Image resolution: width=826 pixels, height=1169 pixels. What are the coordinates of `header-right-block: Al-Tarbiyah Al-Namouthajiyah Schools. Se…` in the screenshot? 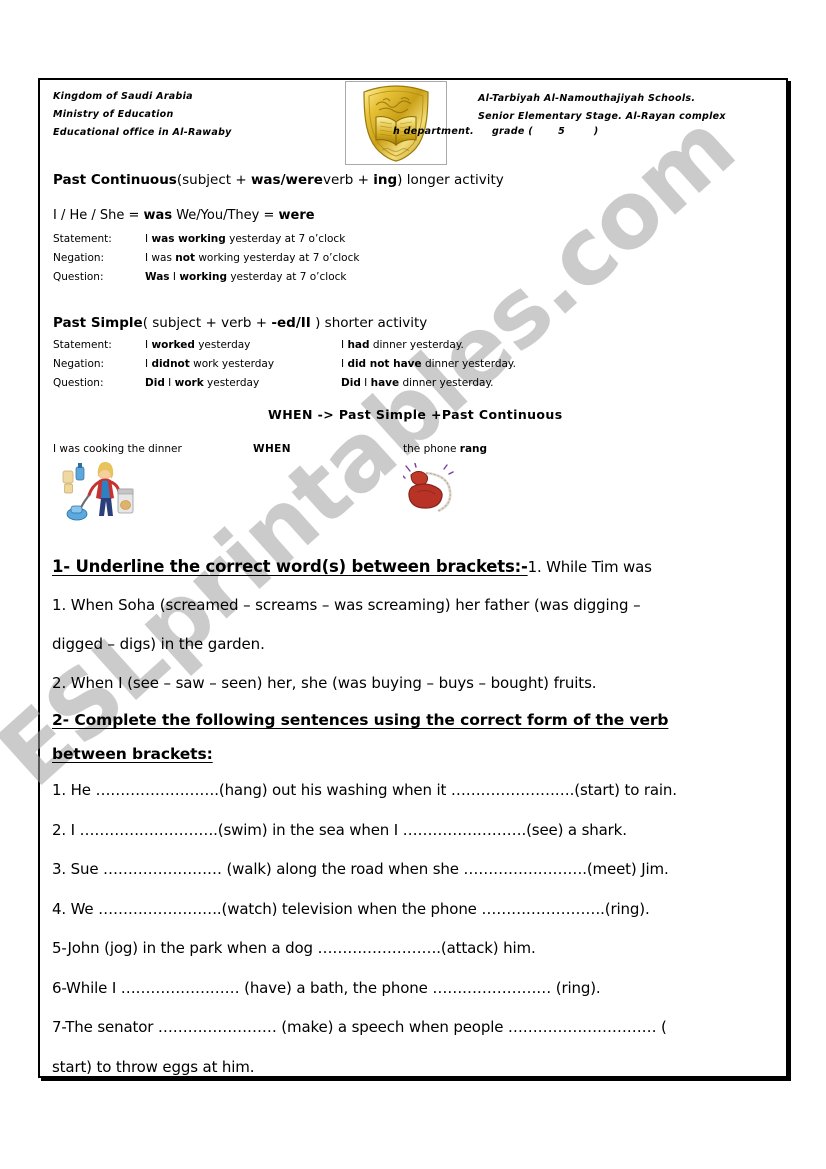 It's located at (602, 108).